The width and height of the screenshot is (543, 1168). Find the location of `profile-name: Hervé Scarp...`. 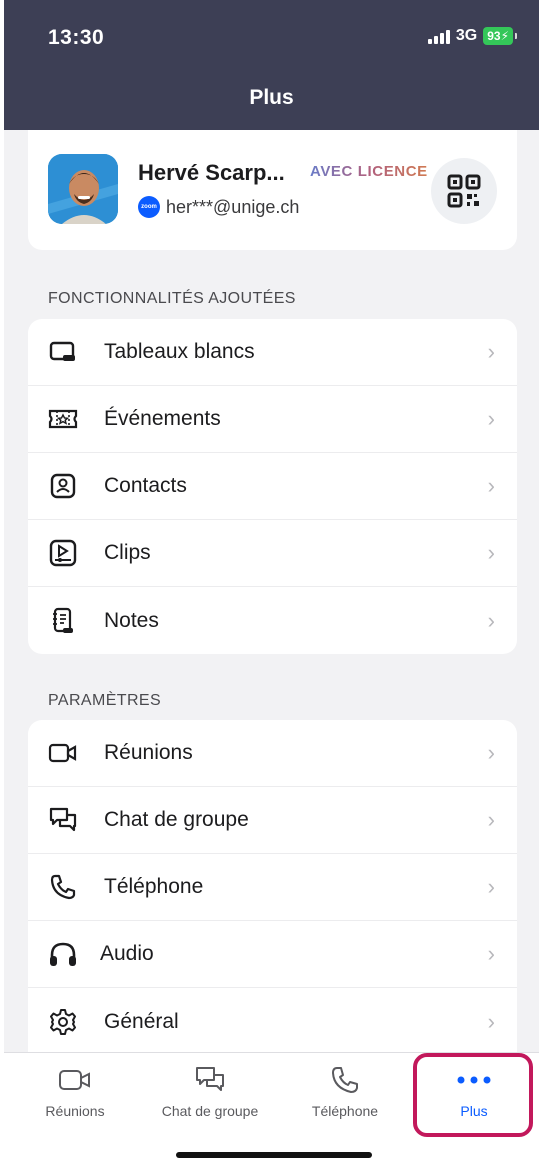

profile-name: Hervé Scarp... is located at coordinates (211, 172).